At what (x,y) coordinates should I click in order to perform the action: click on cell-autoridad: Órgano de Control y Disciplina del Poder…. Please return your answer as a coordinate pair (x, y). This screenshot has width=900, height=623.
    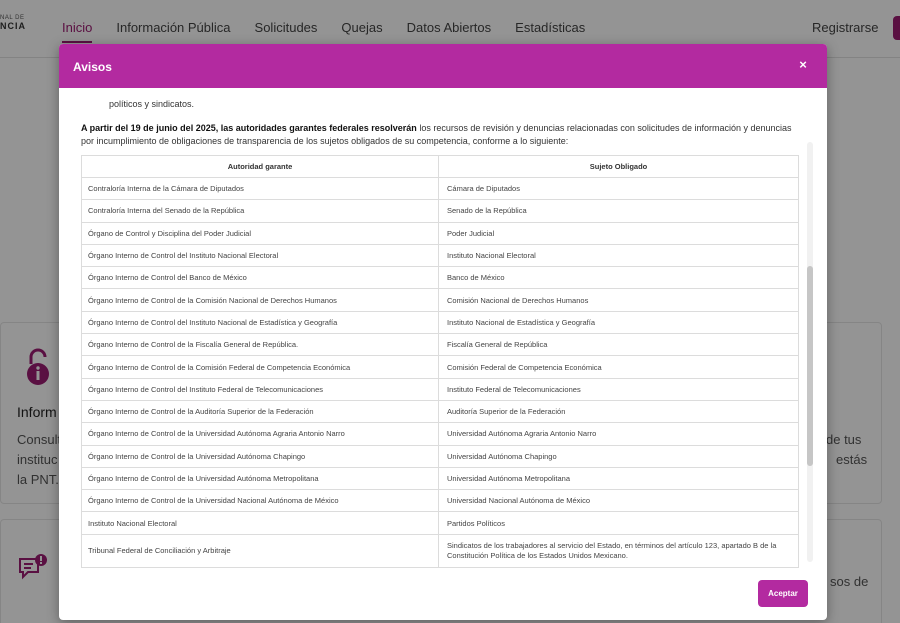
    Looking at the image, I should click on (260, 233).